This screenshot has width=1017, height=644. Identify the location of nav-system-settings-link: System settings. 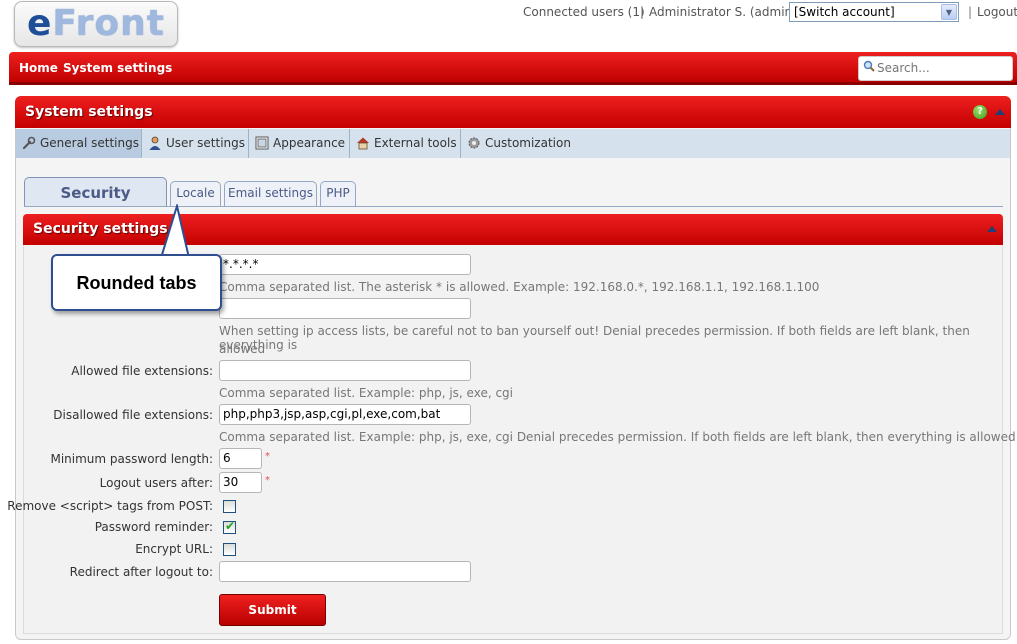
(117, 68).